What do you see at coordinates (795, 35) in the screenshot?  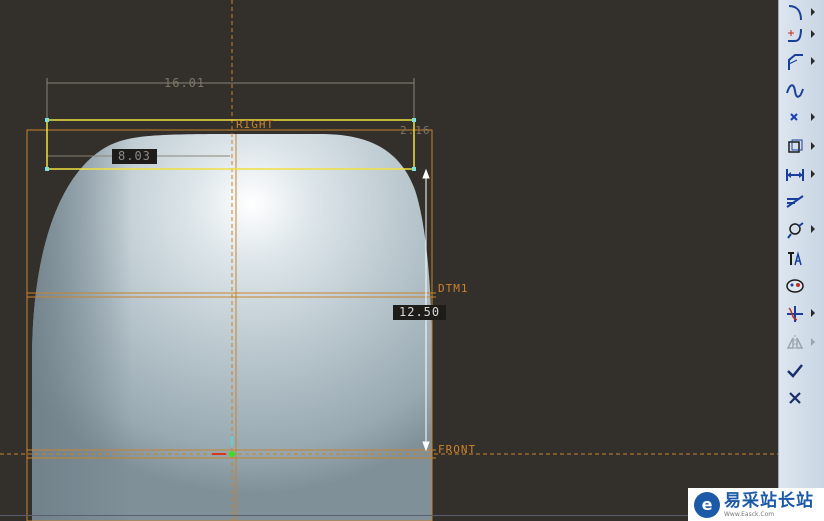 I see `fillet-icon` at bounding box center [795, 35].